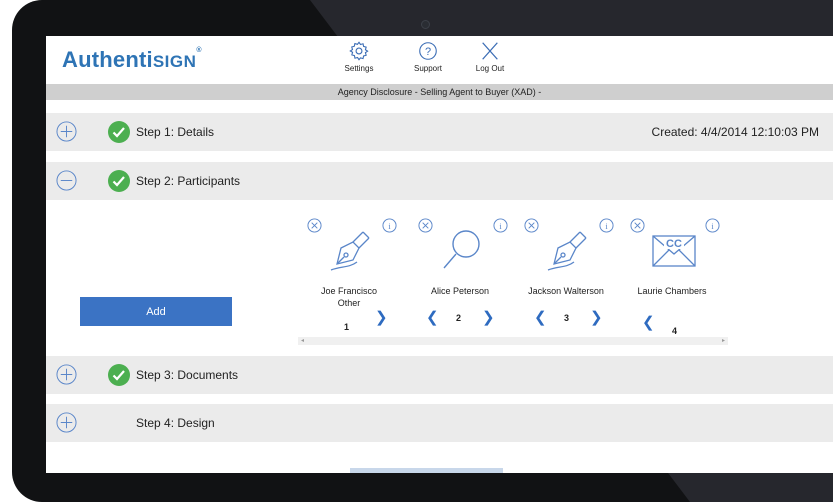 The height and width of the screenshot is (502, 833). I want to click on support-button: ? Support, so click(428, 56).